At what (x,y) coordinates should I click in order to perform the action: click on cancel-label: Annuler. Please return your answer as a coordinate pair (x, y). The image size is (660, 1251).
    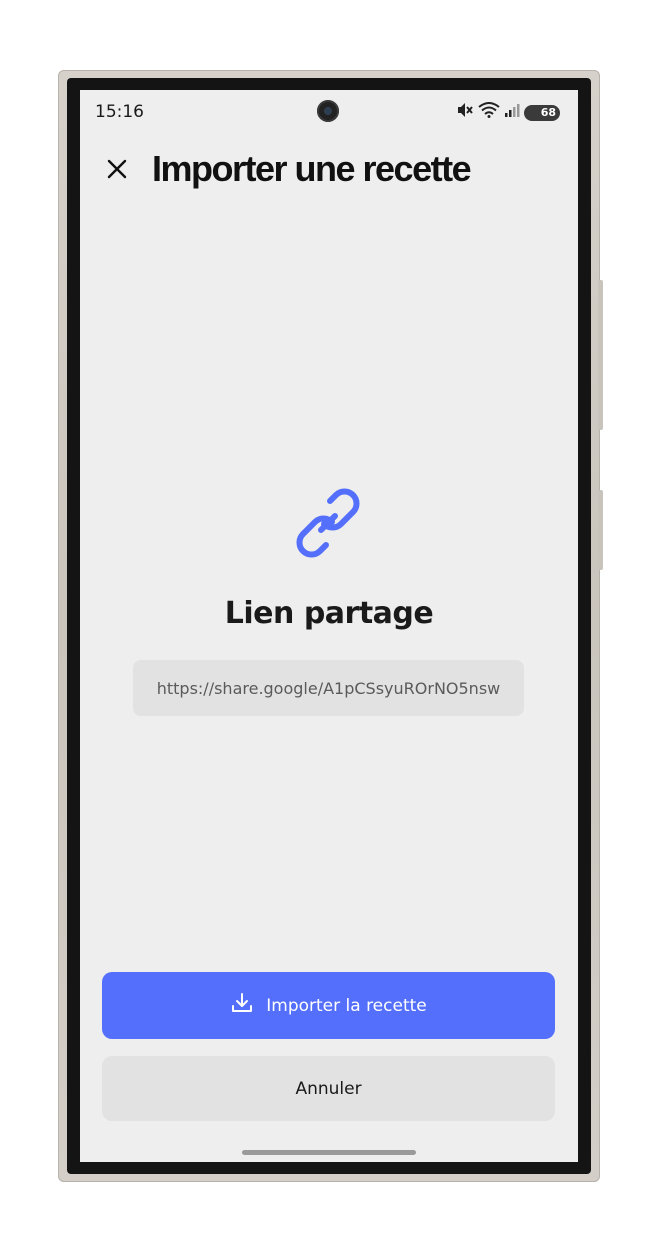
    Looking at the image, I should click on (328, 1088).